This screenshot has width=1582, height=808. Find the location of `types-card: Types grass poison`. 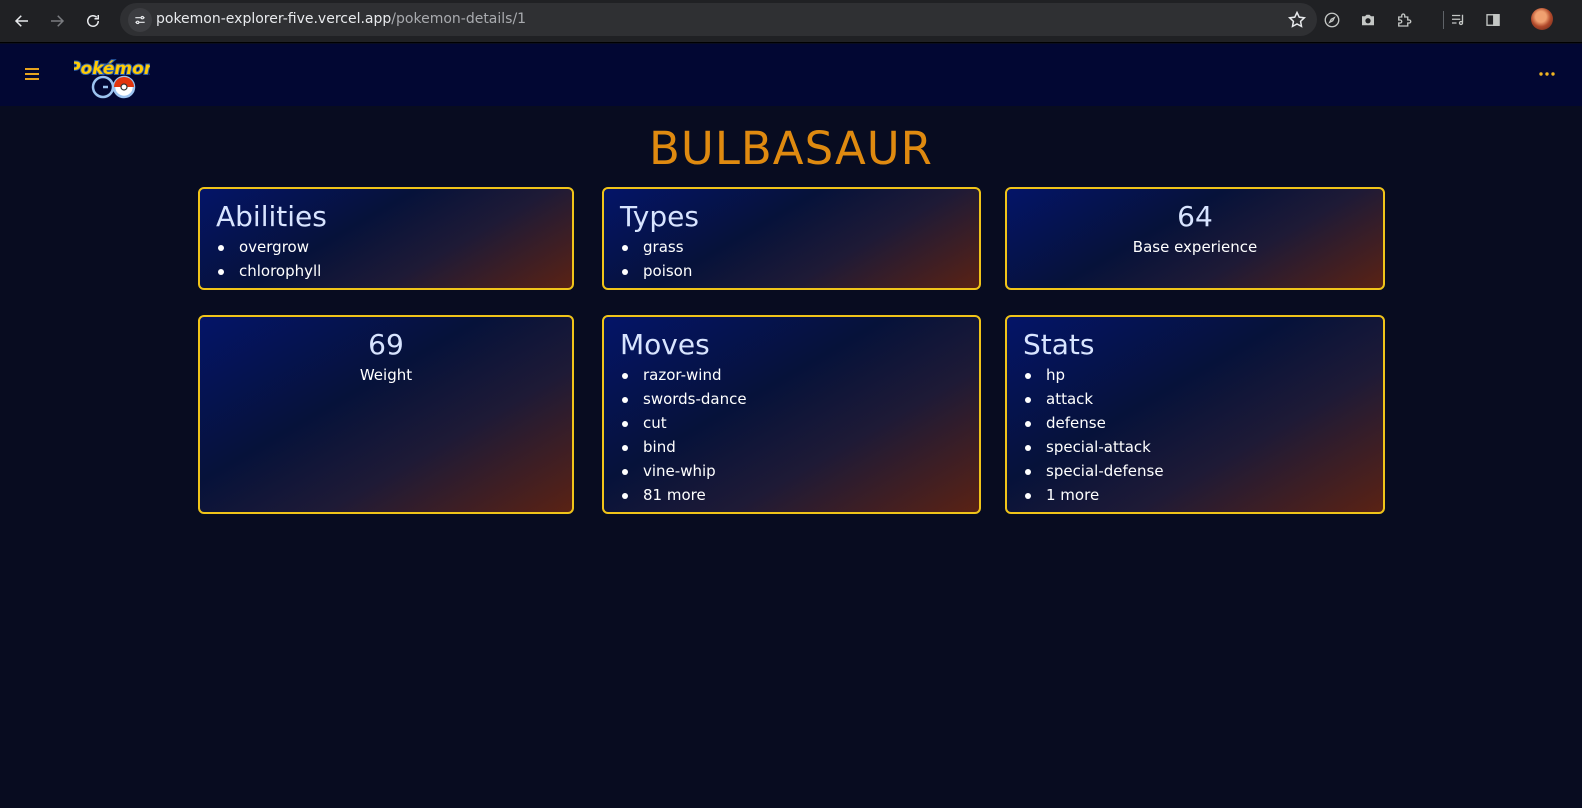

types-card: Types grass poison is located at coordinates (791, 238).